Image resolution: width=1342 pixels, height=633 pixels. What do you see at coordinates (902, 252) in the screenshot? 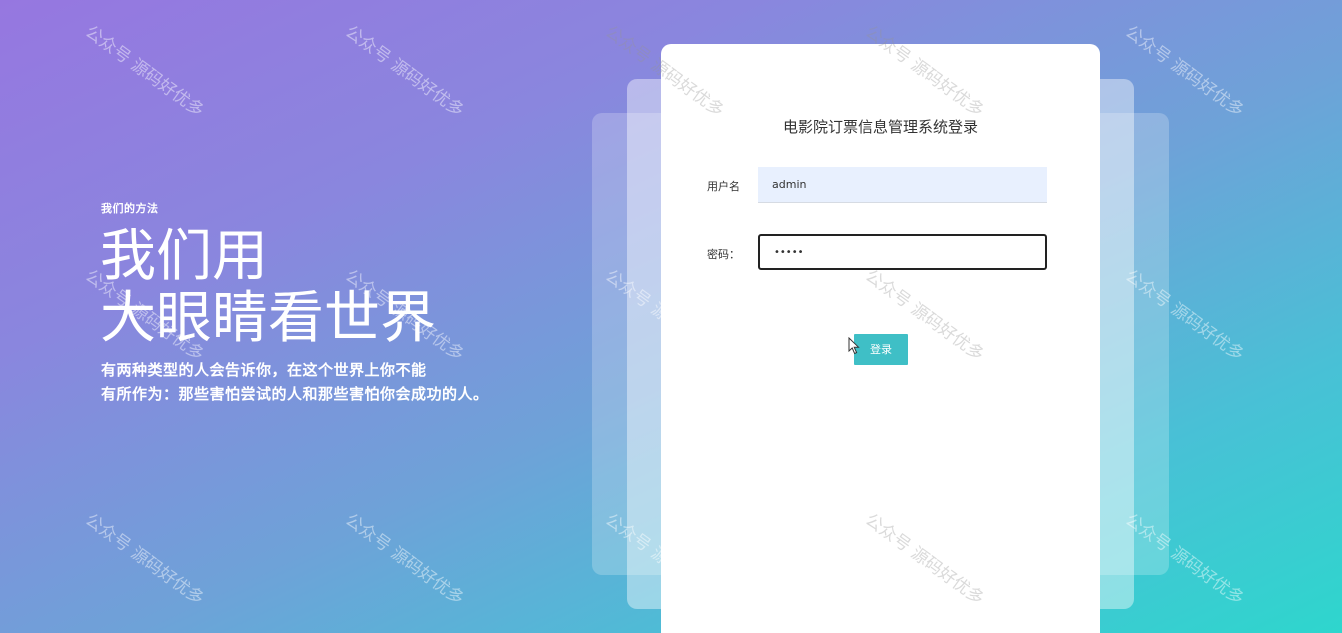
I see `password-input` at bounding box center [902, 252].